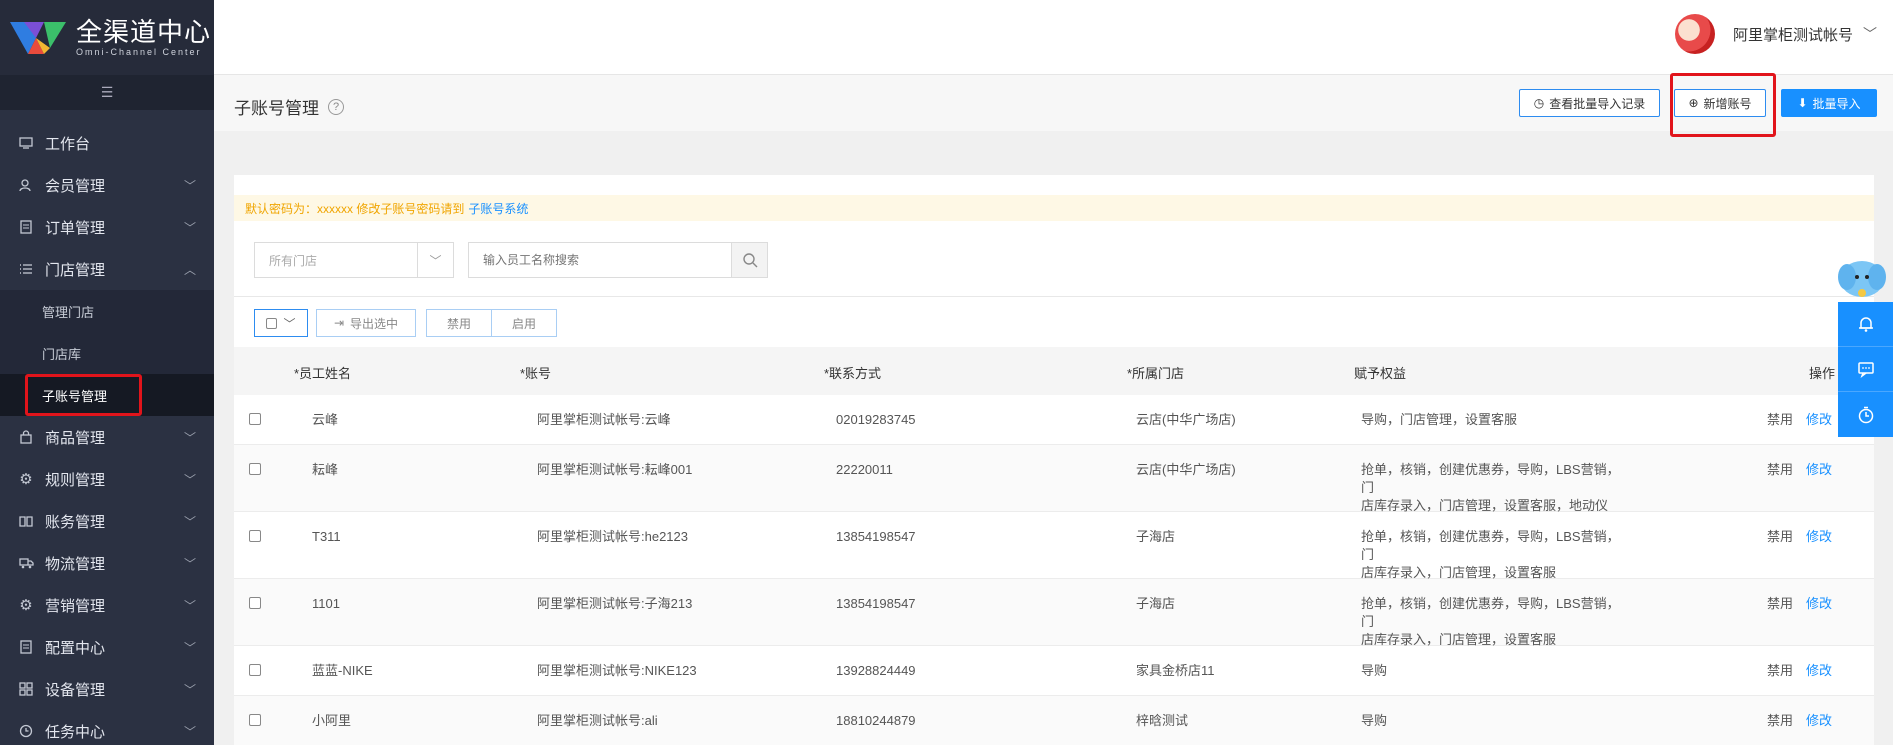  I want to click on view-import-history-button: ◷ 查看批量导入记录, so click(1589, 103).